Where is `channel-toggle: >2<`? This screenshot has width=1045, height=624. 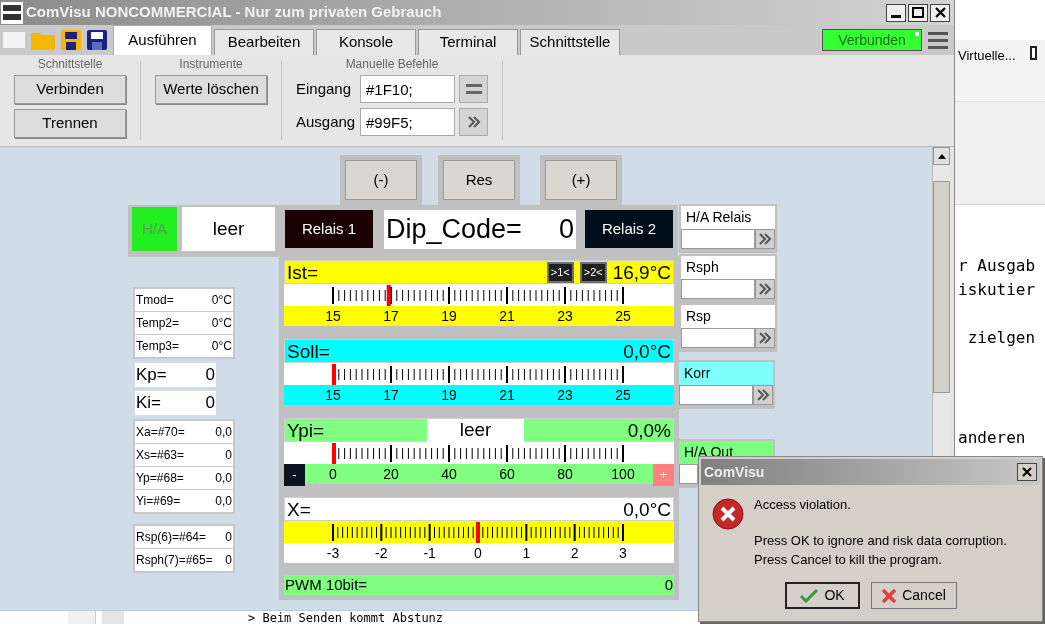
channel-toggle: >2< is located at coordinates (593, 272).